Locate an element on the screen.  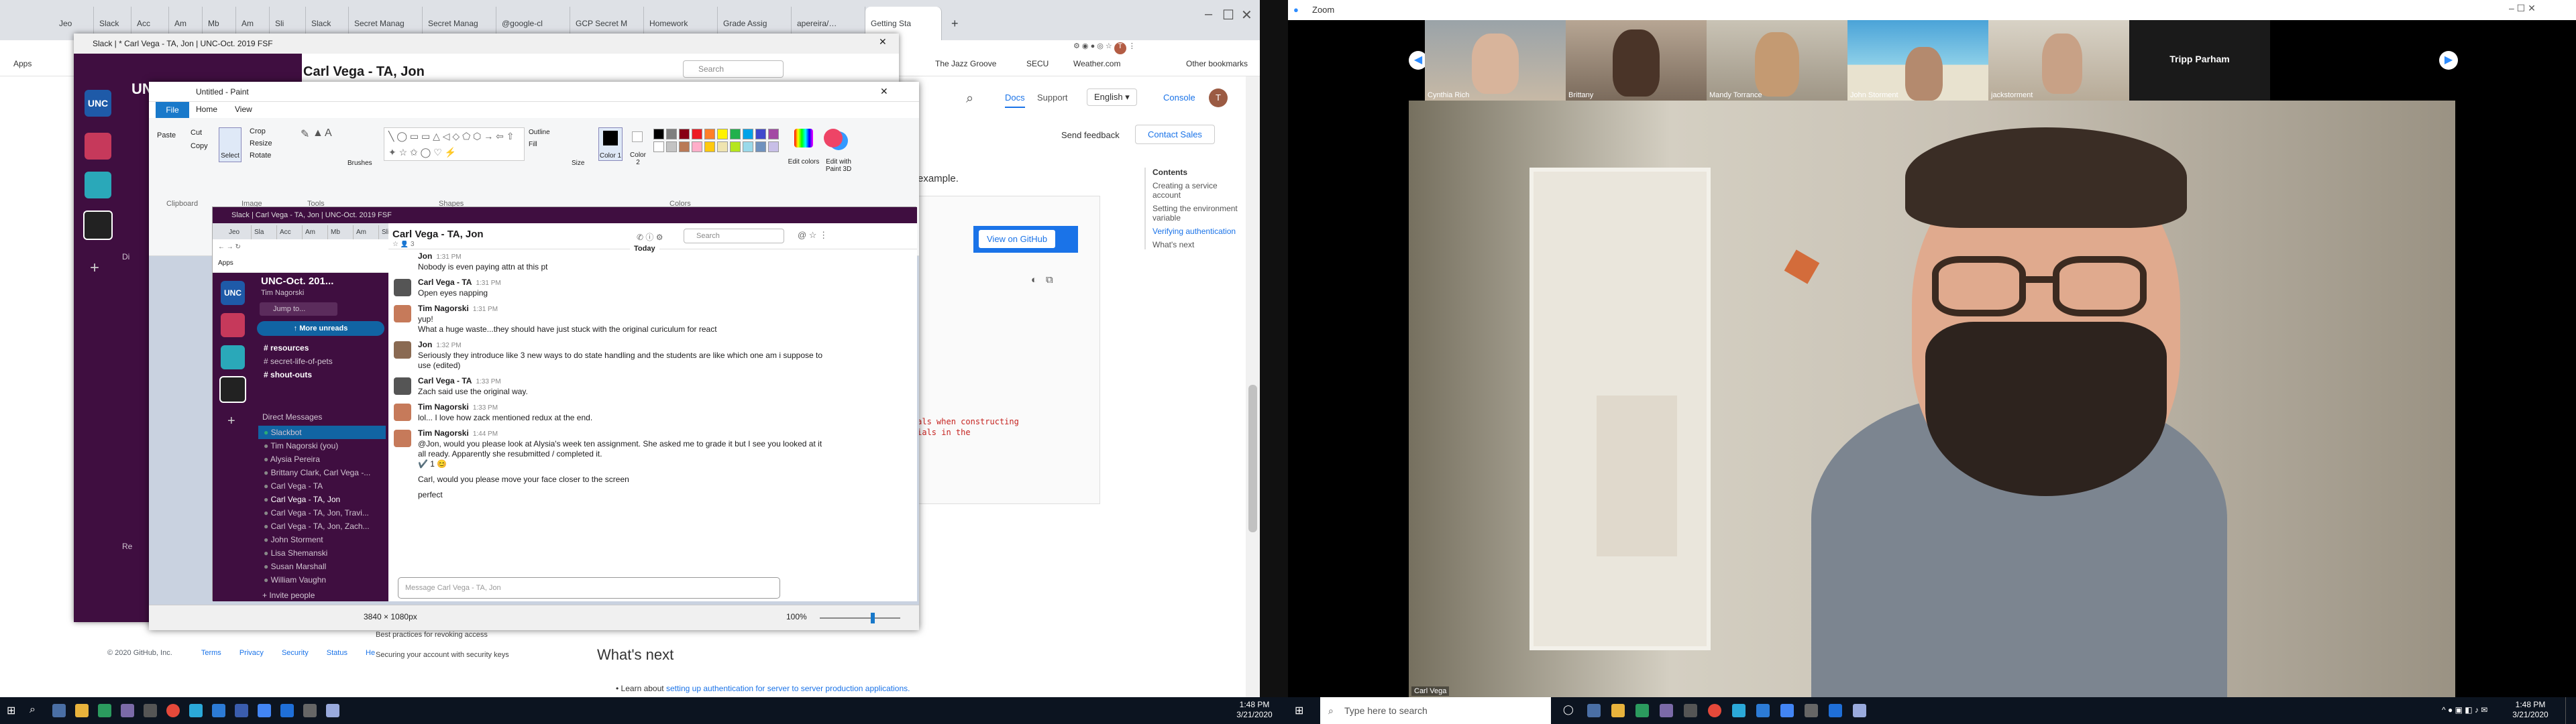
message-author: Carl Vega - TA is located at coordinates (445, 282).